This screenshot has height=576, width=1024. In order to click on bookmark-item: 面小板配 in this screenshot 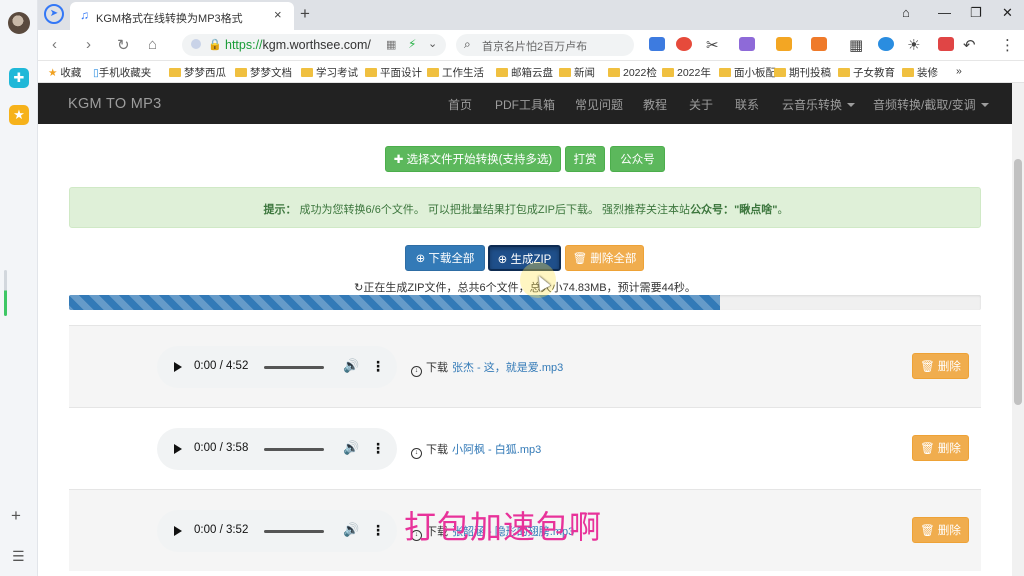, I will do `click(747, 72)`.